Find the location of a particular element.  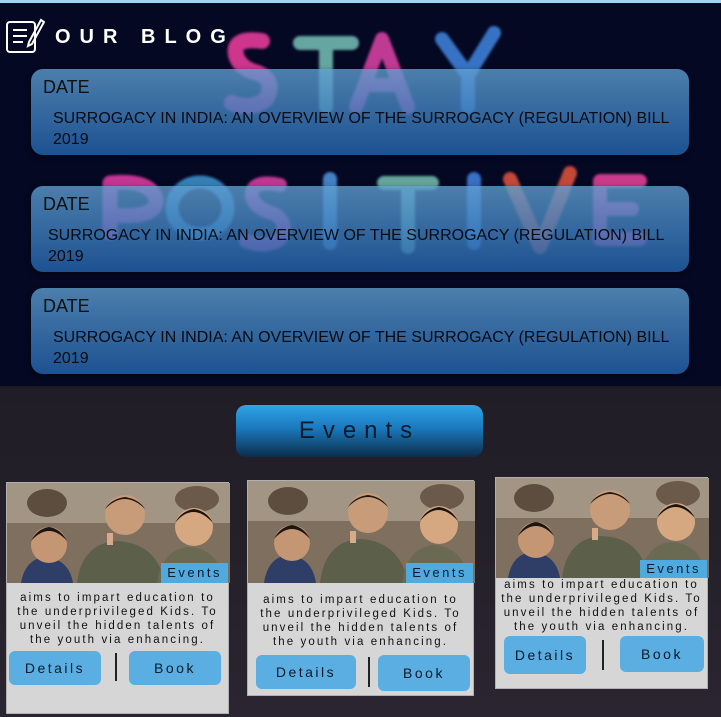

notepad-pen-icon is located at coordinates (25, 37).